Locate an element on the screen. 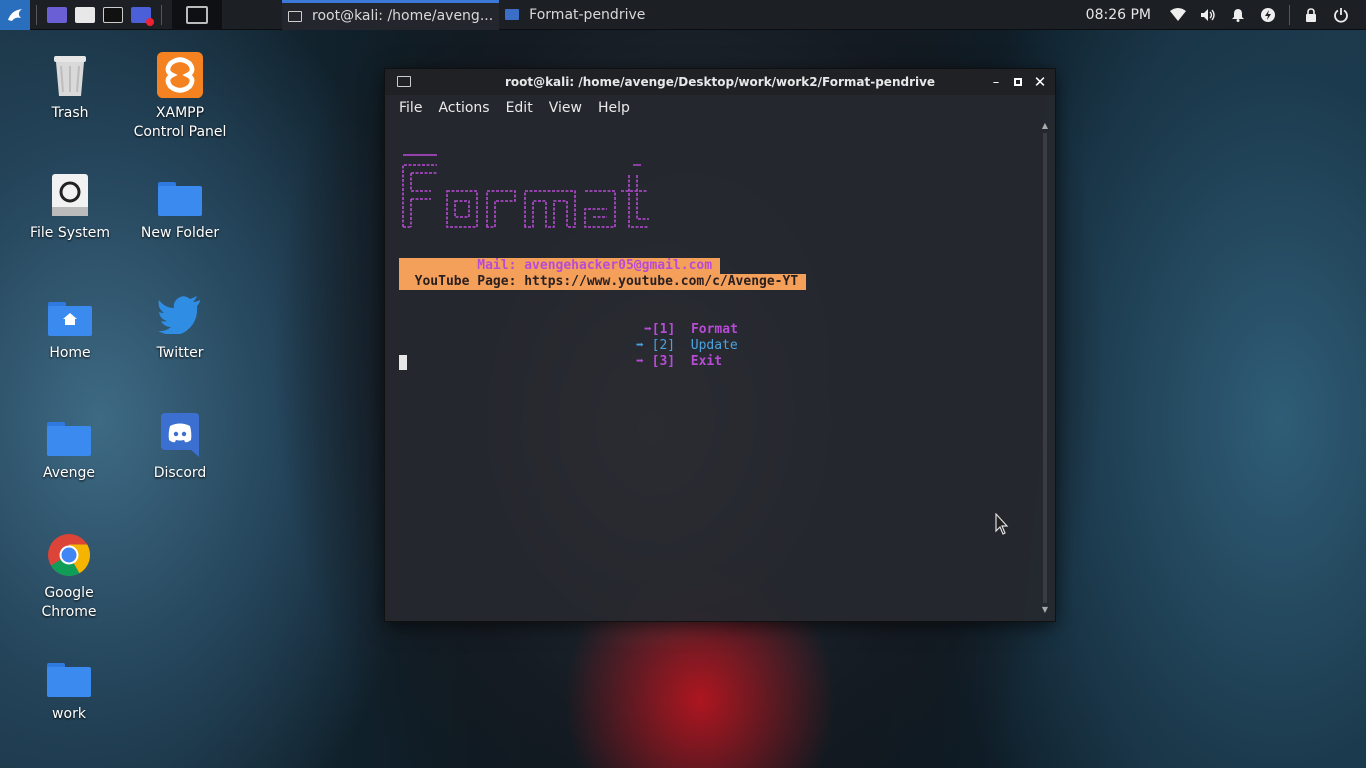  task-folder: Format-pendrive is located at coordinates (575, 15).